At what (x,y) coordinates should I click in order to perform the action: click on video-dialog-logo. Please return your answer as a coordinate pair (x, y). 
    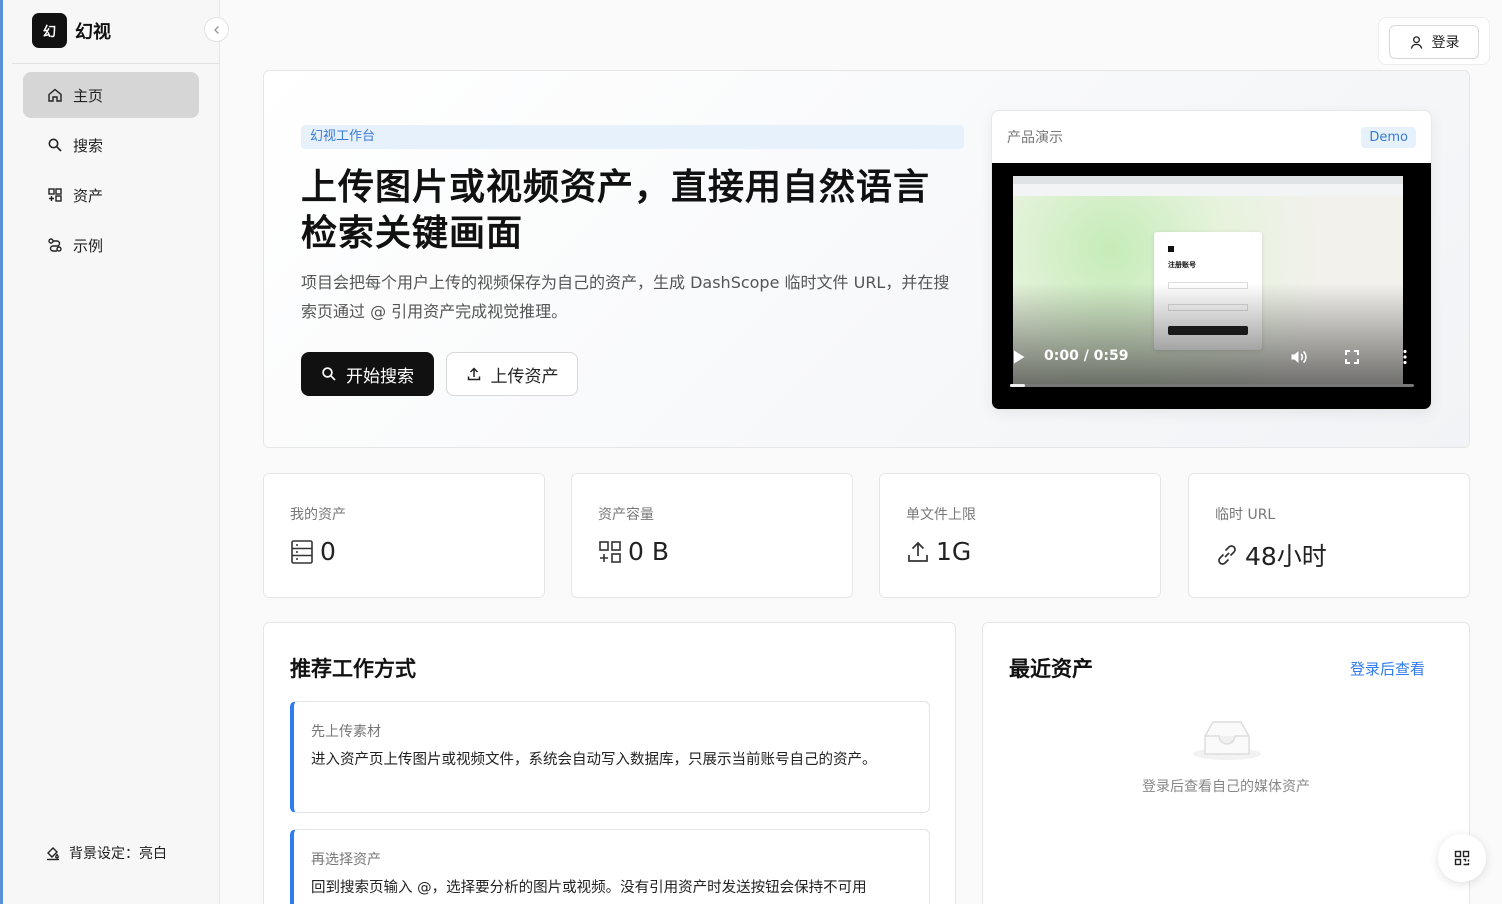
    Looking at the image, I should click on (1171, 249).